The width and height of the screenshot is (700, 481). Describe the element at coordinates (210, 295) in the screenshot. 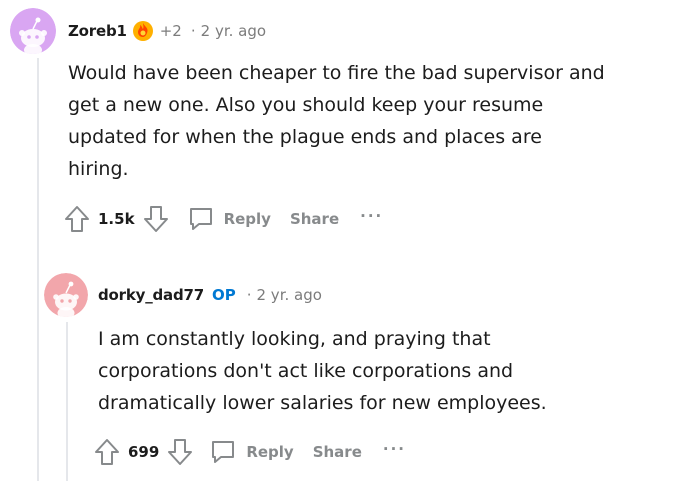

I see `comment-meta: dorky_dad77 OP · 2 yr. ago` at that location.